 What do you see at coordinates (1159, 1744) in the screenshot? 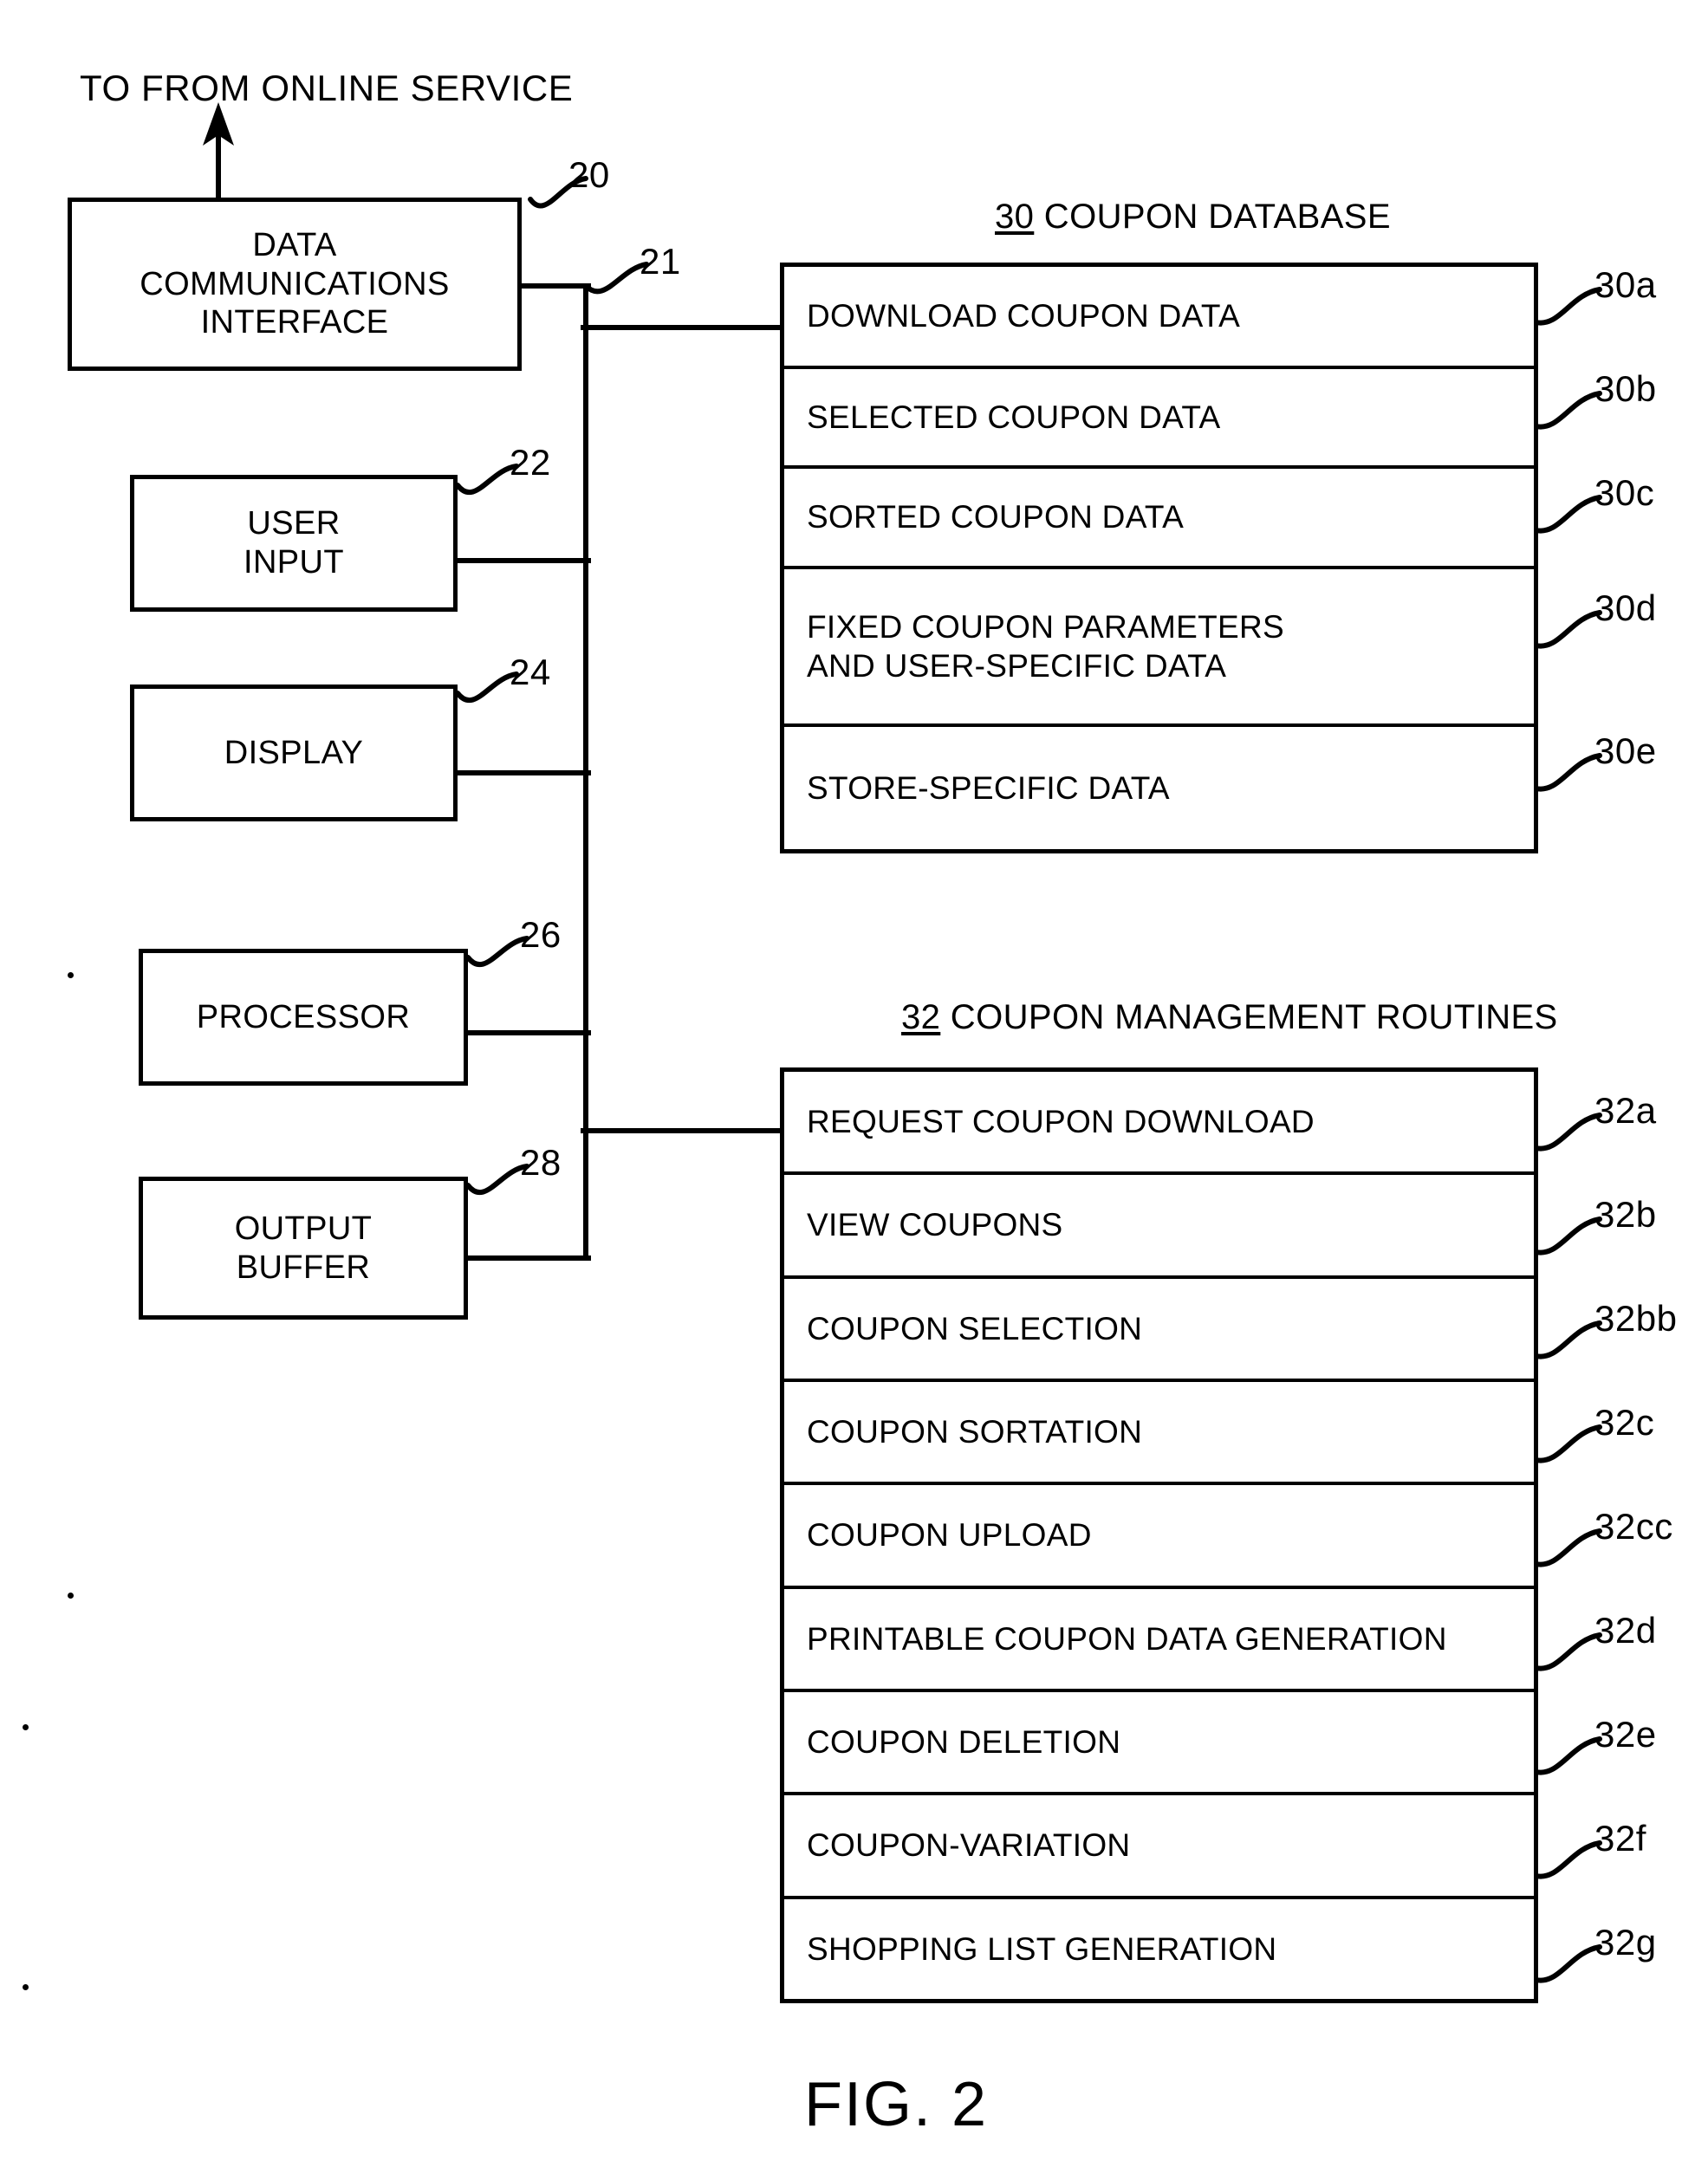
I see `coupon-routine-row: COUPON DELETION` at bounding box center [1159, 1744].